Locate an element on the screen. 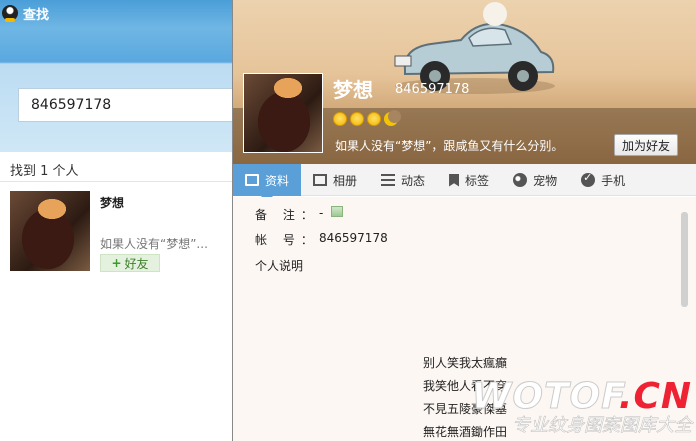  tab-label: 资料 is located at coordinates (277, 180).